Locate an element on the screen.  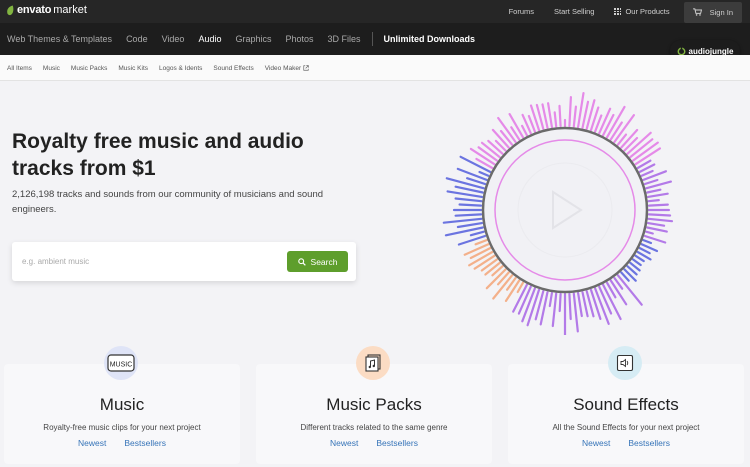
search-button: Search is located at coordinates (317, 261).